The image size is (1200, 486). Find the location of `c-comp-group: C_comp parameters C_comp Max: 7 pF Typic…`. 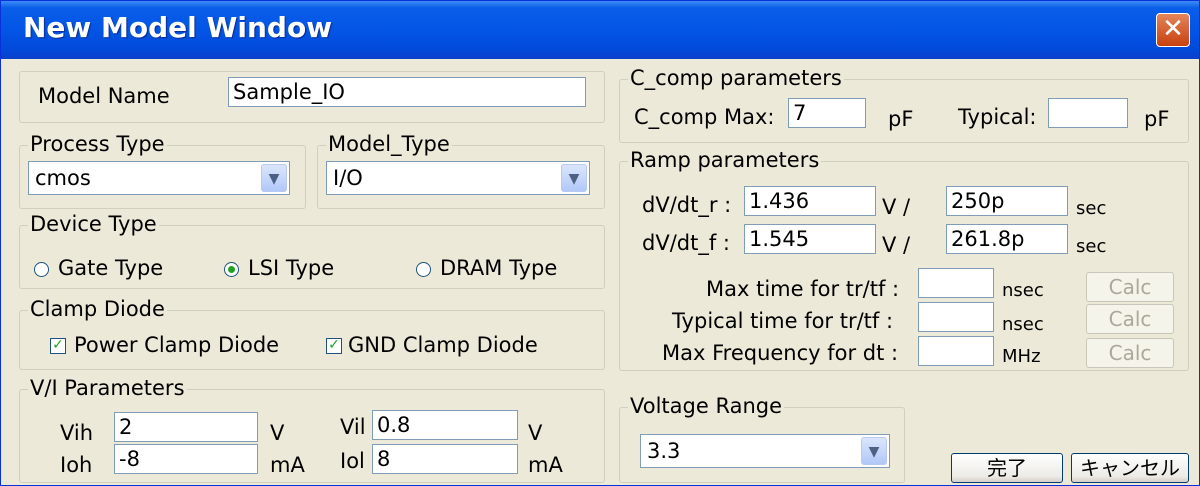

c-comp-group: C_comp parameters C_comp Max: 7 pF Typic… is located at coordinates (904, 104).